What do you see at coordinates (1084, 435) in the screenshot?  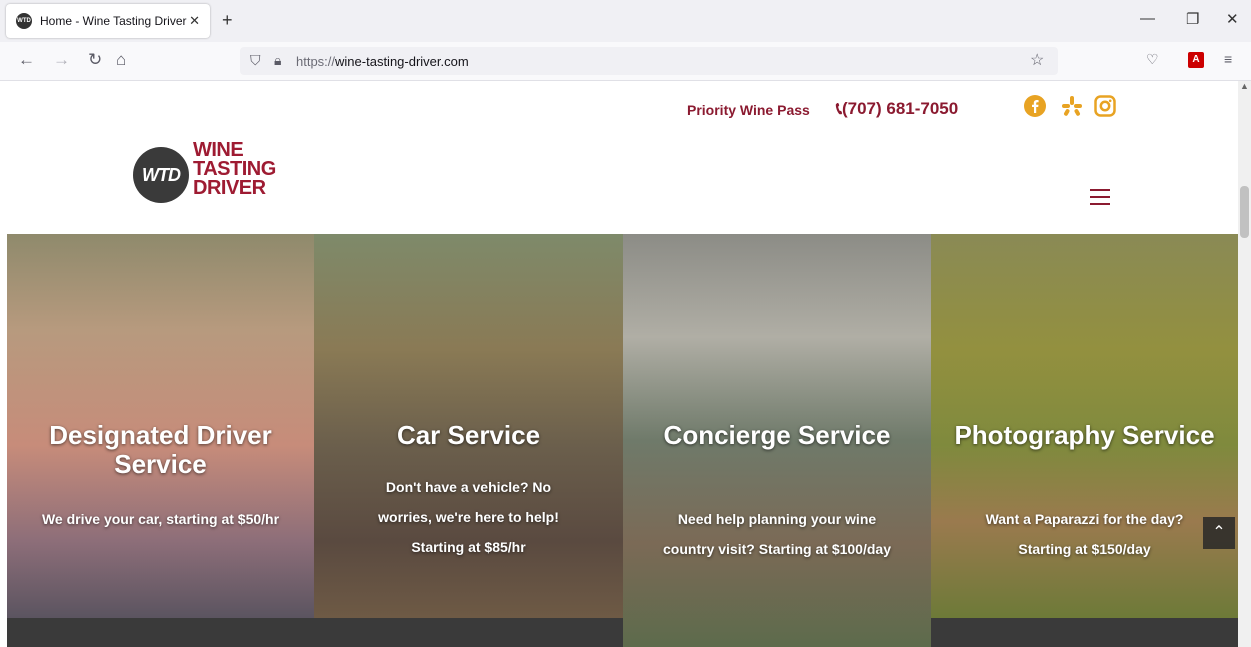 I see `service-title: Photography Service` at bounding box center [1084, 435].